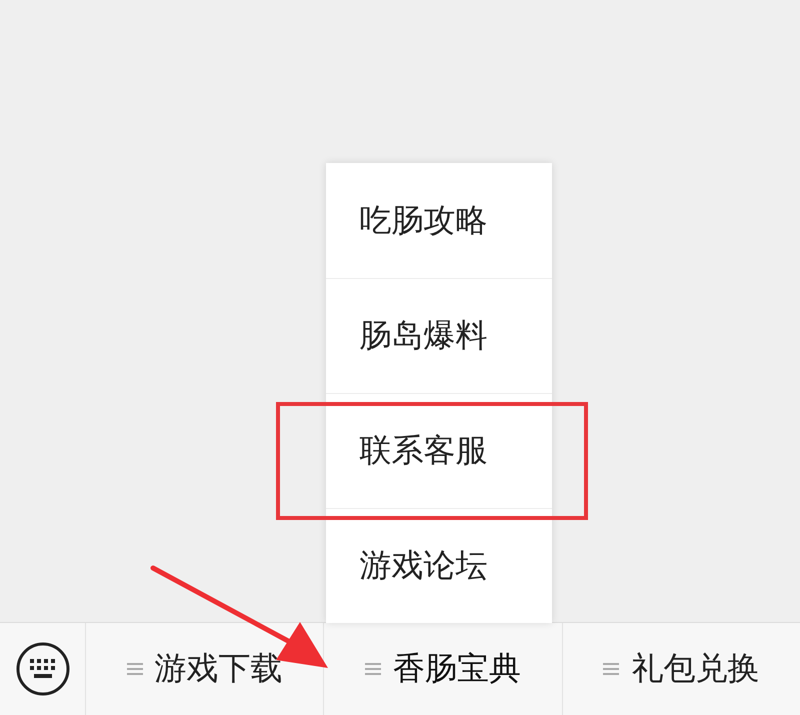  Describe the element at coordinates (681, 669) in the screenshot. I see `menu-tab: 礼包兑换` at that location.